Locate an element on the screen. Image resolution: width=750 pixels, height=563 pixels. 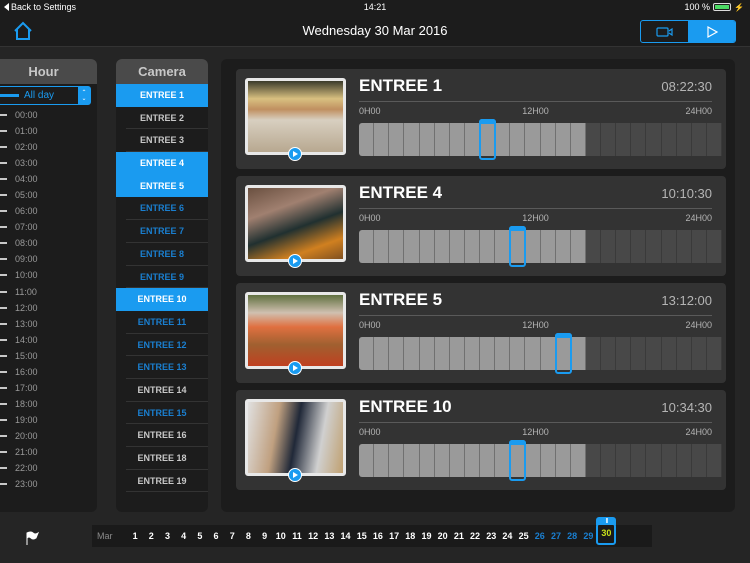
day-item: 26 is located at coordinates (540, 536).